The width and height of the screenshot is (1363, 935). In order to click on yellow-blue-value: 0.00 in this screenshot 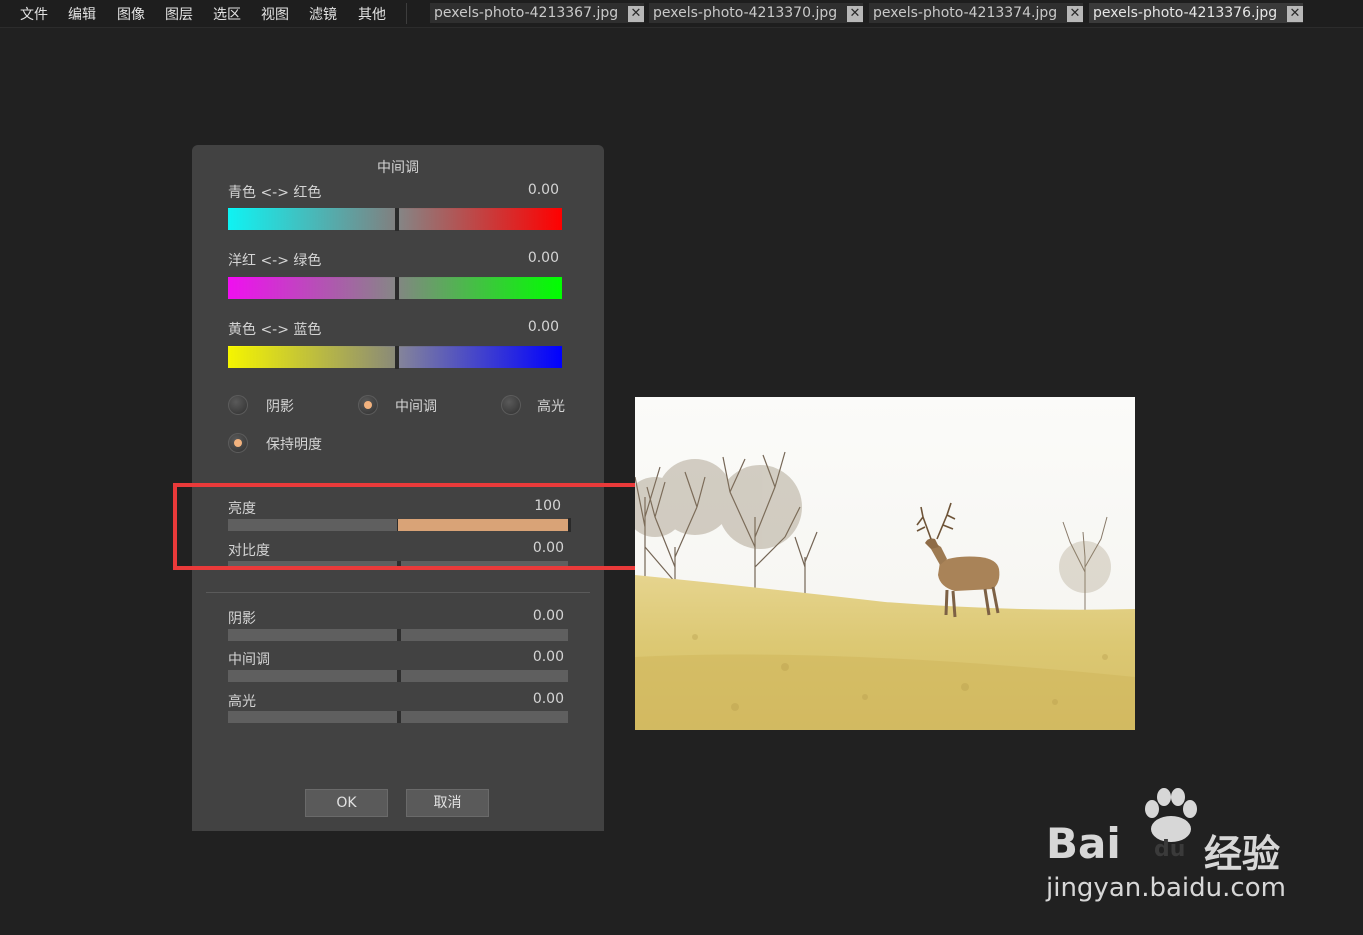, I will do `click(543, 327)`.